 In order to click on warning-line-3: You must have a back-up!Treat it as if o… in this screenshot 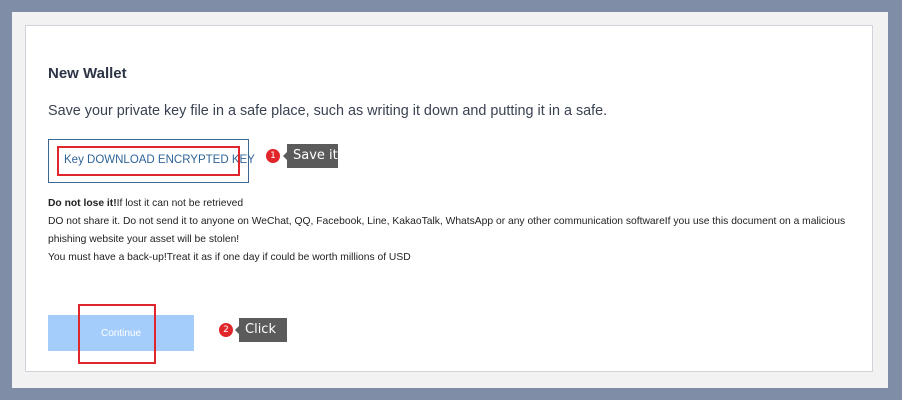, I will do `click(229, 257)`.